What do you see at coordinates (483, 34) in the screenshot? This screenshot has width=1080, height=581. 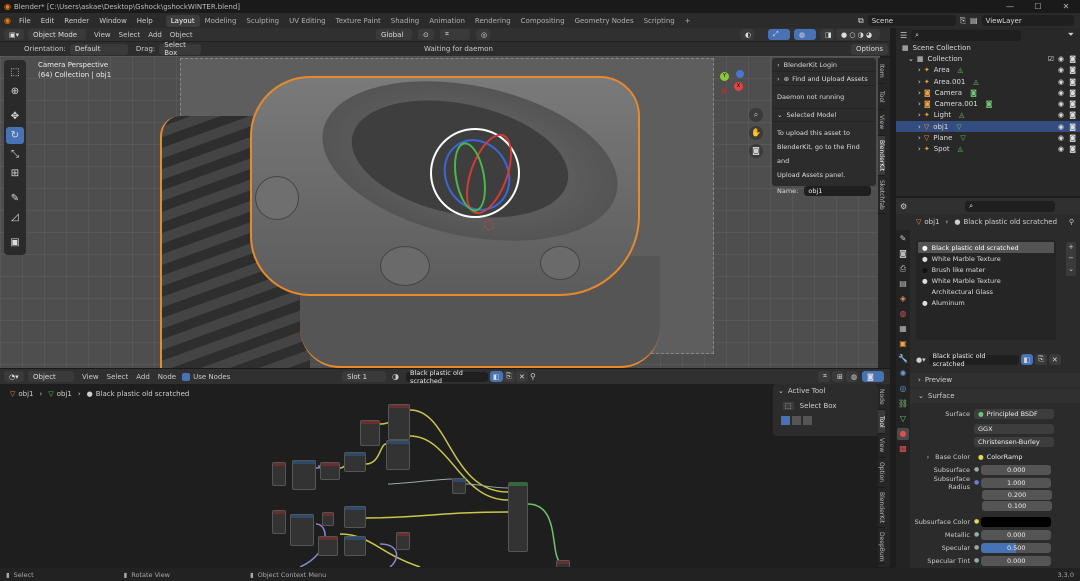 I see `proportional-icon: ◎` at bounding box center [483, 34].